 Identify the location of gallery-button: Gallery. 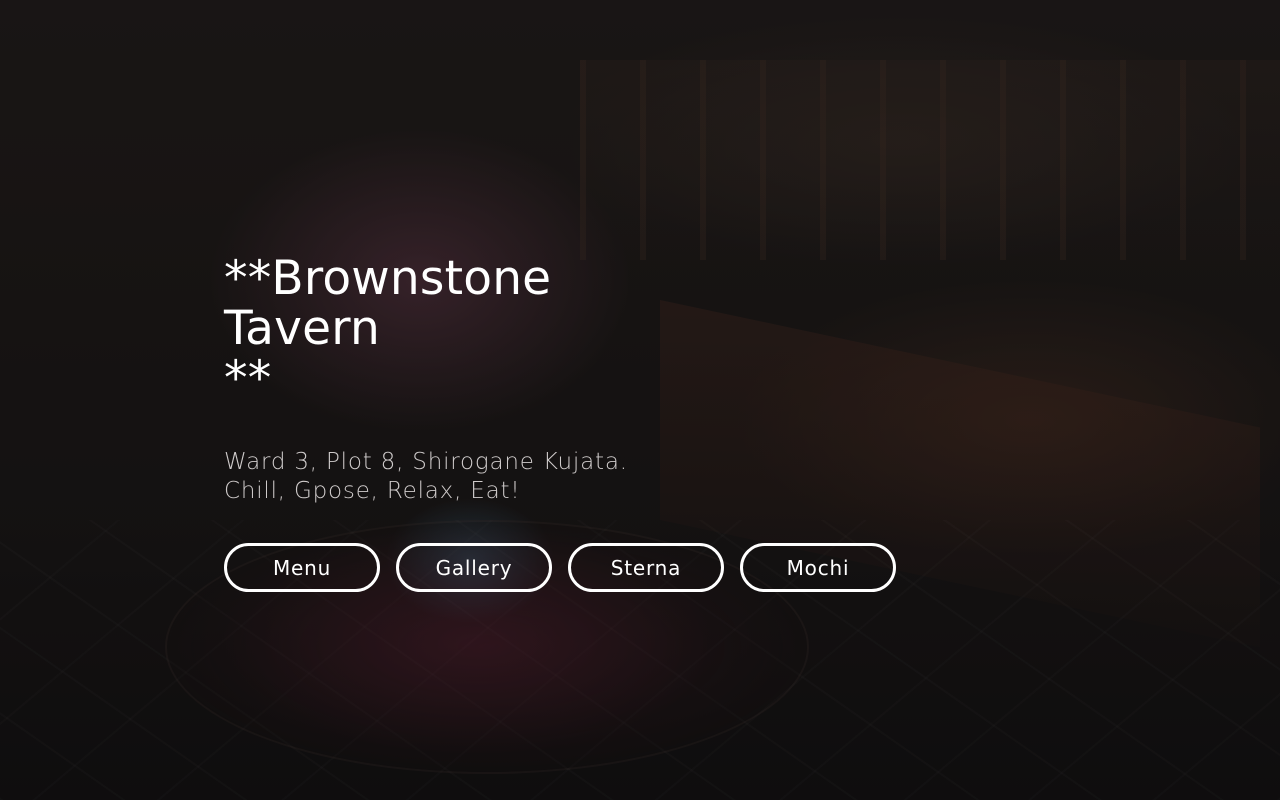
(474, 567).